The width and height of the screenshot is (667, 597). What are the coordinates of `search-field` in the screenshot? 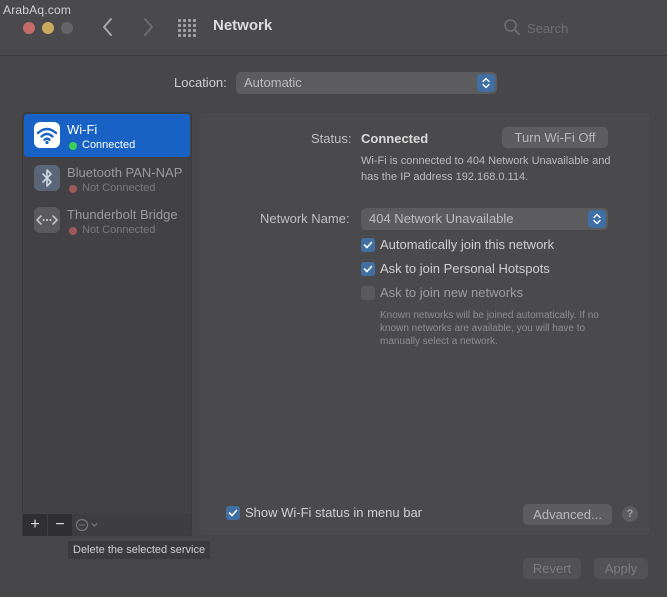 It's located at (576, 28).